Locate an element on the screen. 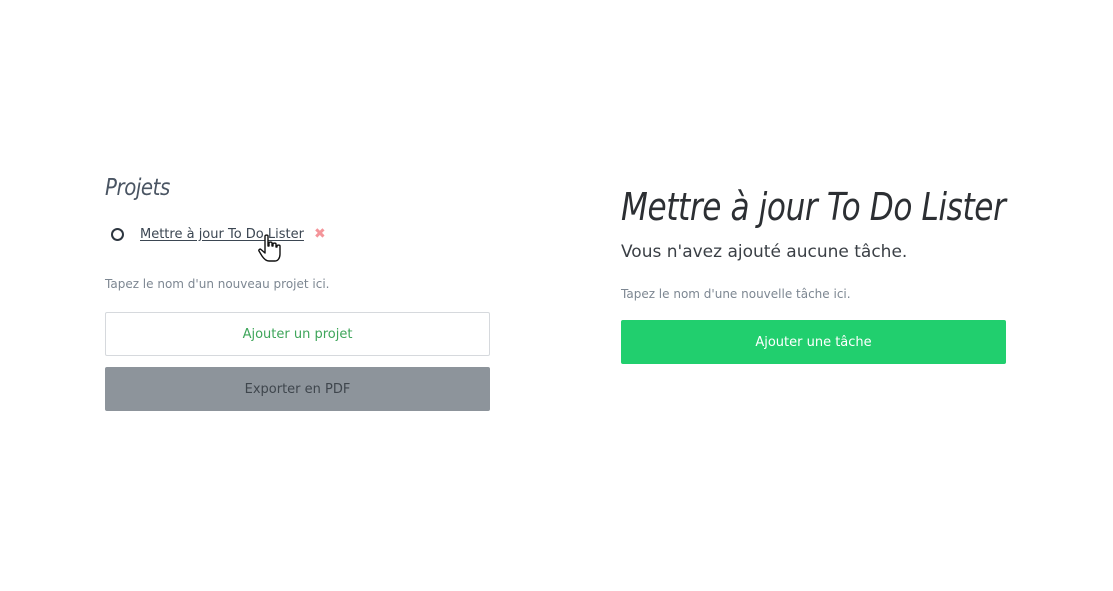  export-pdf-button: Exporter en PDF is located at coordinates (297, 389).